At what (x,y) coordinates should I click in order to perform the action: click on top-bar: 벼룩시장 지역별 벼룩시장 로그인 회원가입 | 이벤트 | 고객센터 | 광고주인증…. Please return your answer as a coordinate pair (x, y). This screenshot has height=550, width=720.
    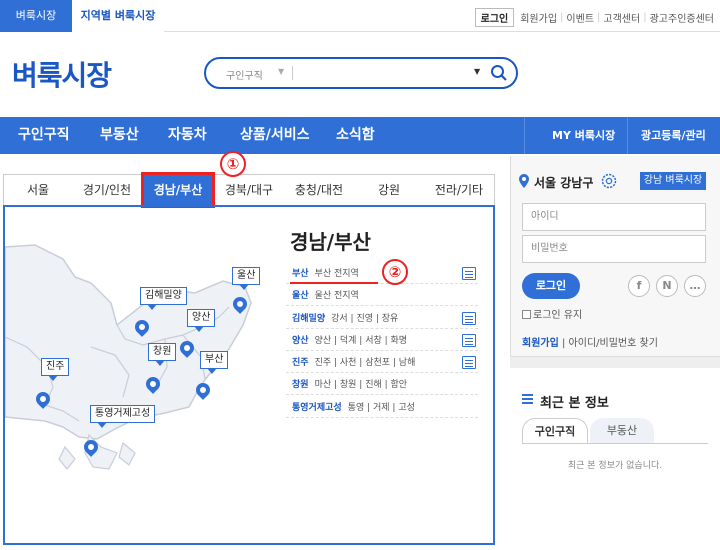
    Looking at the image, I should click on (360, 16).